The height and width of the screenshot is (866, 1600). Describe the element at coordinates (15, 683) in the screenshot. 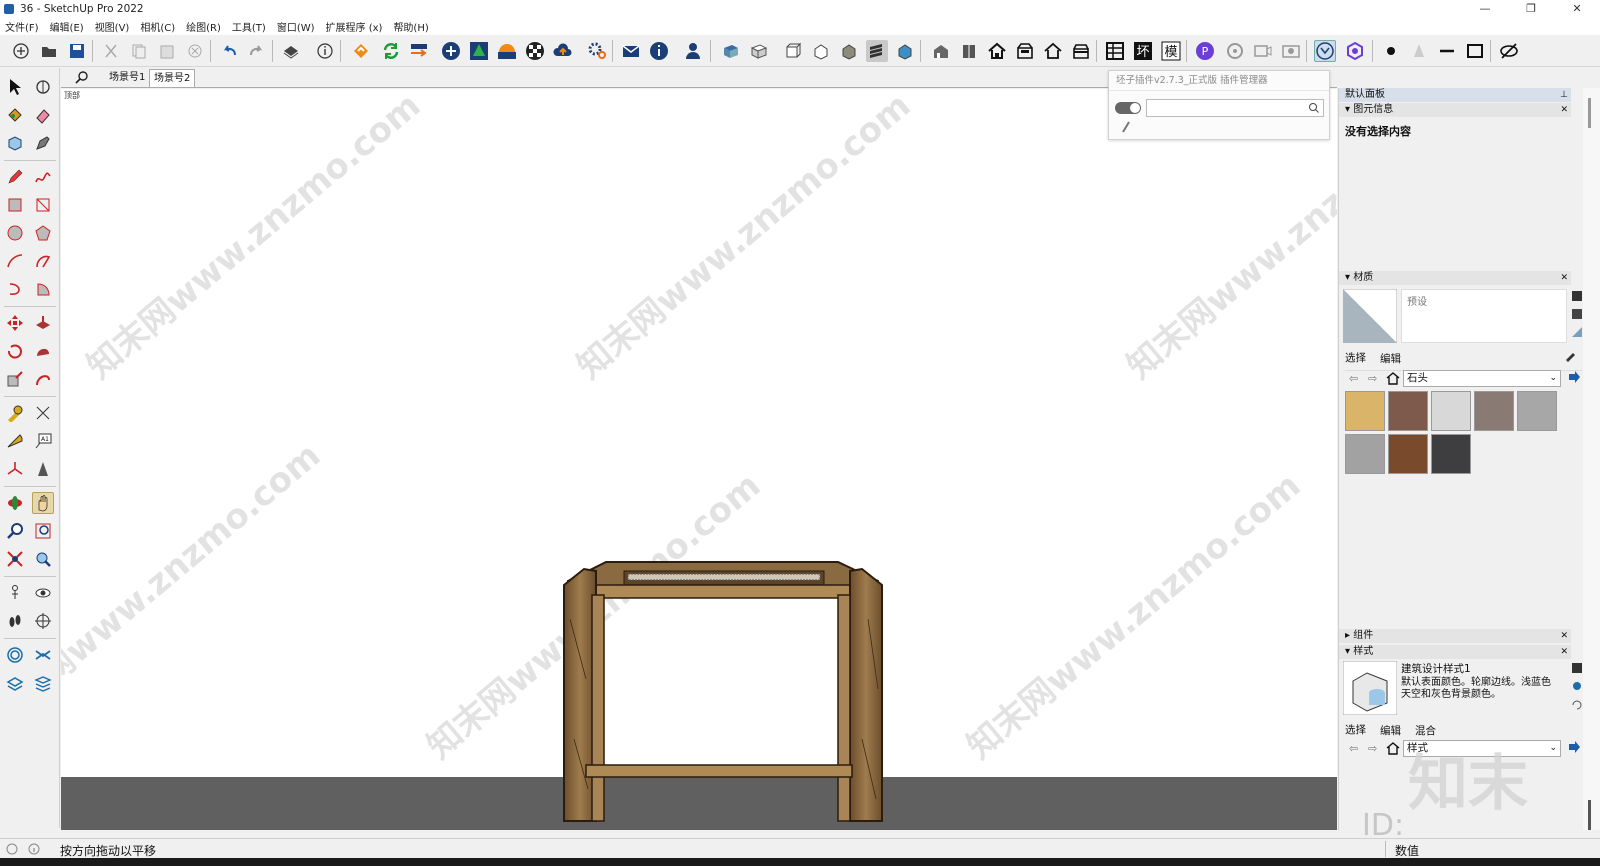

I see `smoove-icon` at that location.